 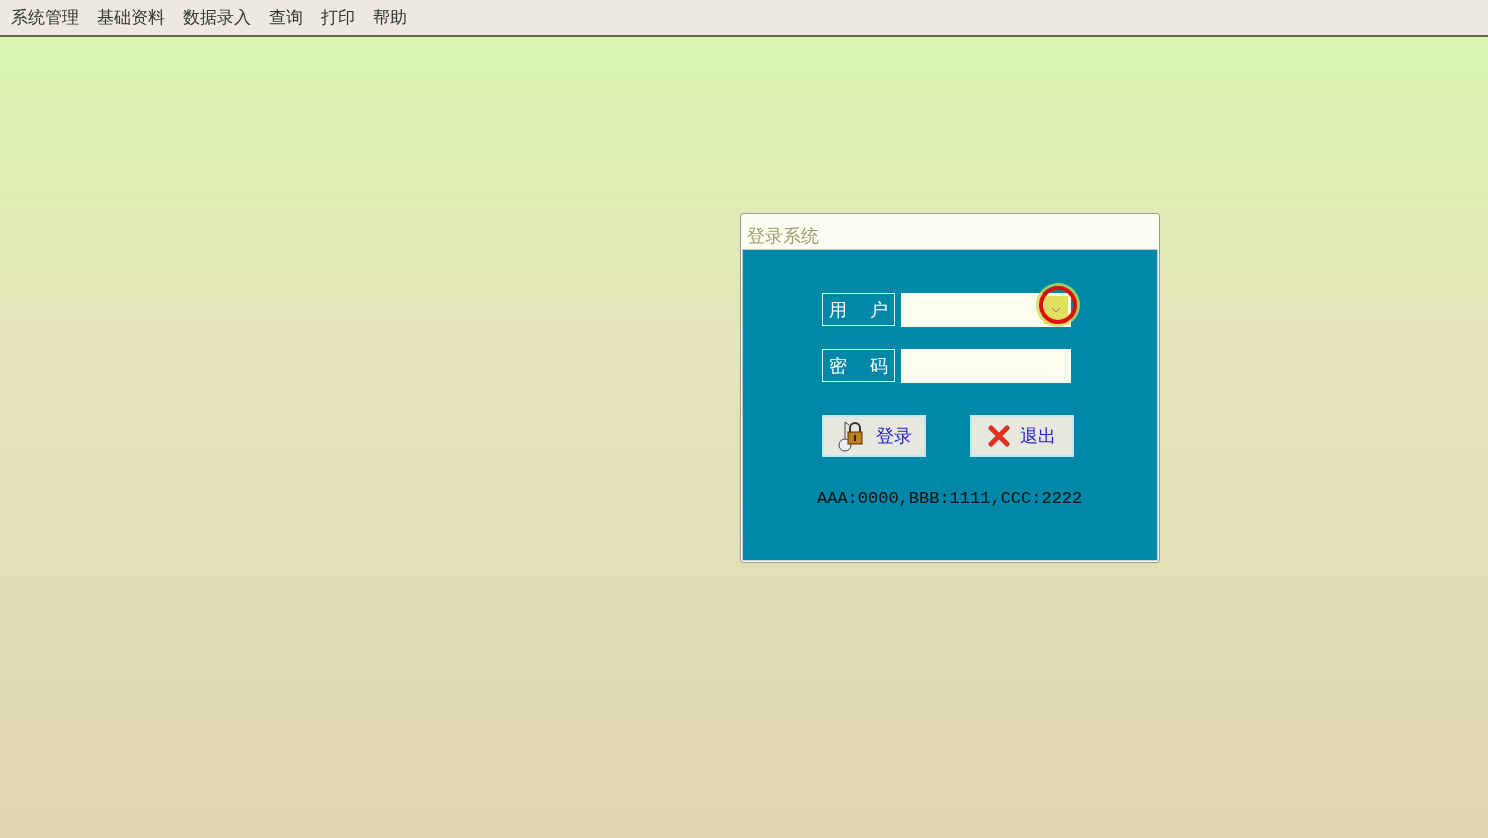 I want to click on menu-item: 打印, so click(x=338, y=17).